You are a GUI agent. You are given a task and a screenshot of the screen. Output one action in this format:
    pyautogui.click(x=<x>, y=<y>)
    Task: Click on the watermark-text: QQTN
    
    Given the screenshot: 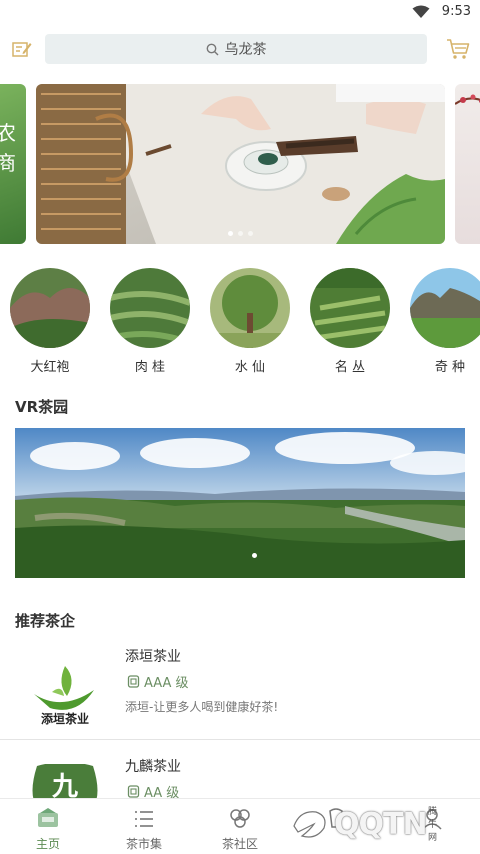 What is the action you would take?
    pyautogui.click(x=381, y=824)
    